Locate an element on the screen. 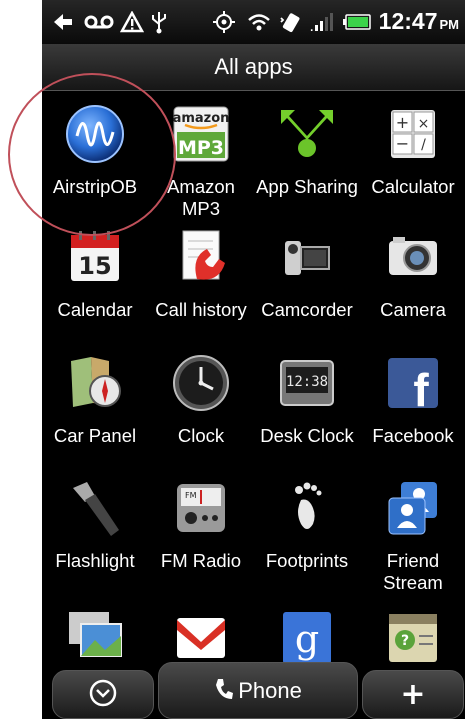 The image size is (465, 719). app-car-panel: Car Panel is located at coordinates (95, 400).